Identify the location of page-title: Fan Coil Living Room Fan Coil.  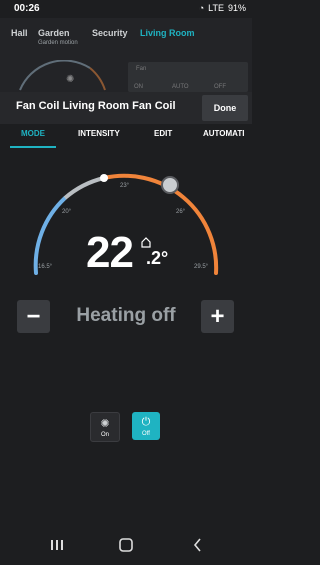
(96, 106).